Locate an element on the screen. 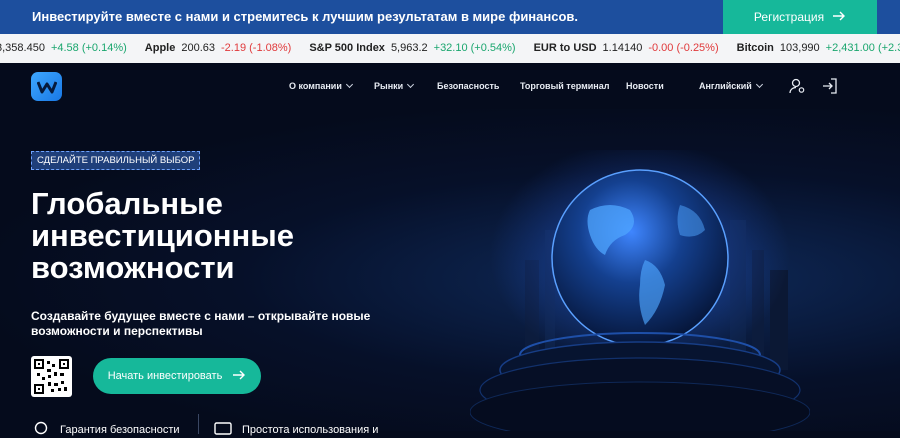 This screenshot has width=900, height=438. language-selector: Английский is located at coordinates (731, 85).